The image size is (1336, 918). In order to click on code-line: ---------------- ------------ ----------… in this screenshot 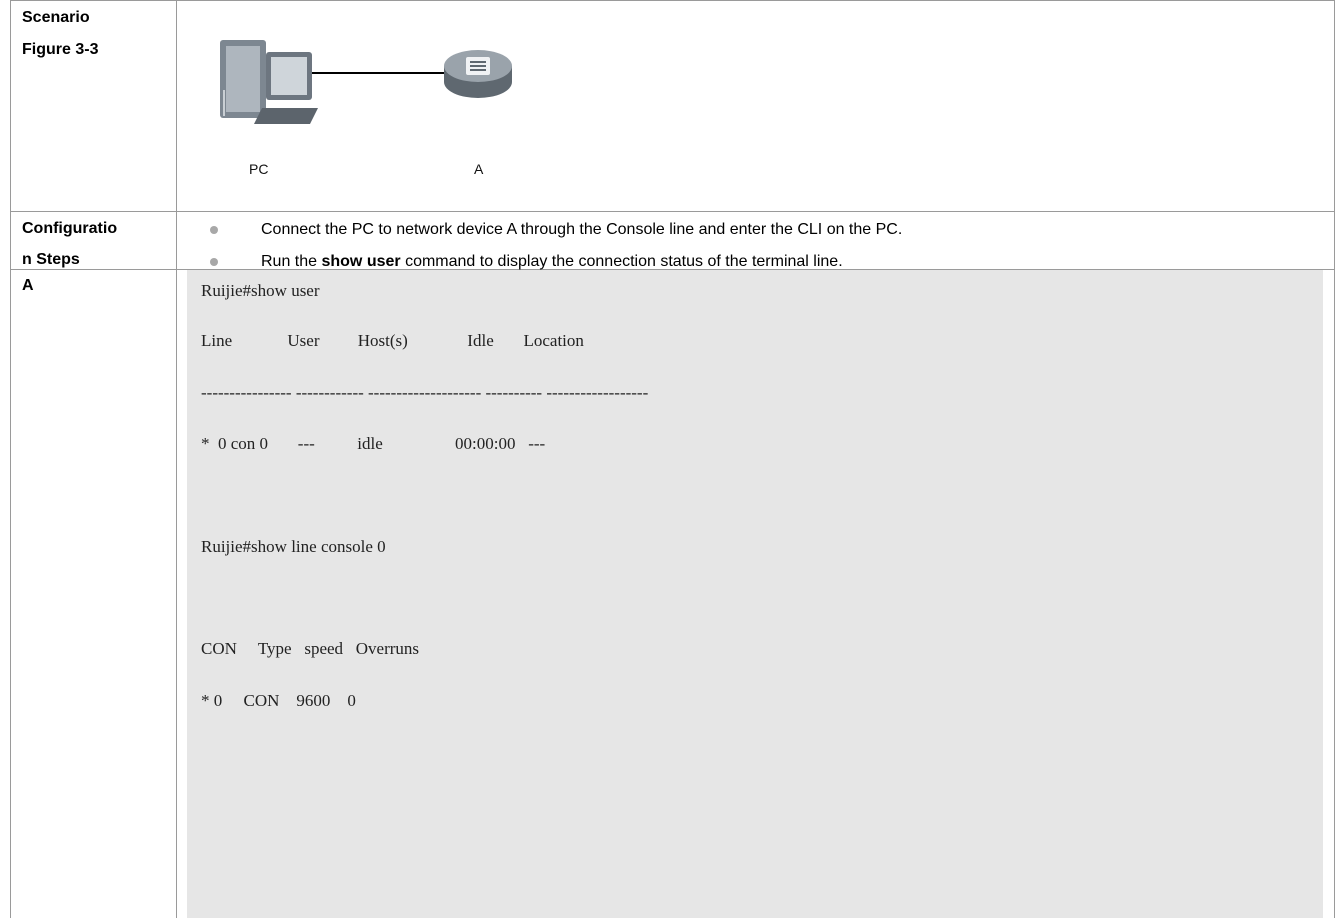, I will do `click(425, 392)`.